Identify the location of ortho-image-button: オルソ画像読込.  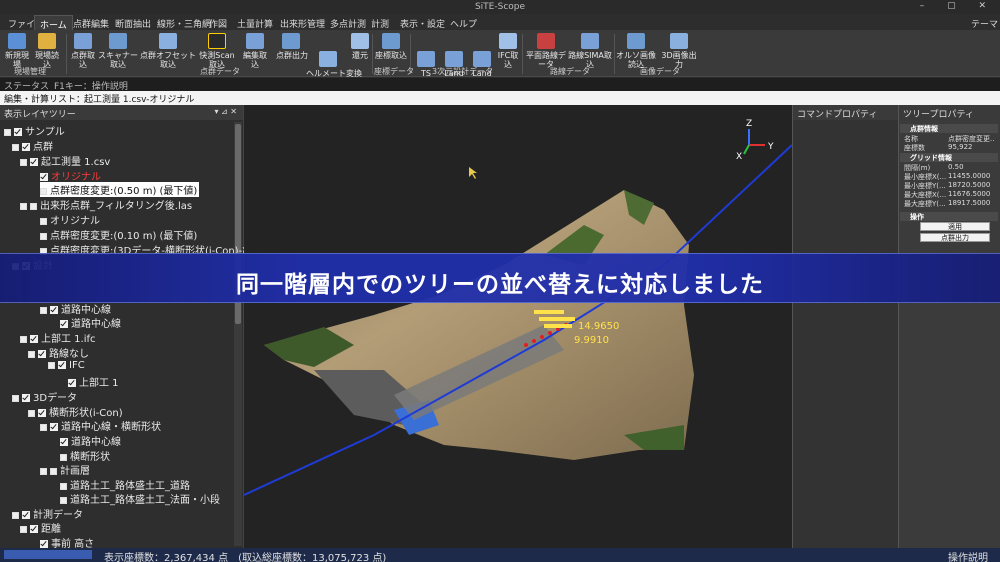
(636, 51).